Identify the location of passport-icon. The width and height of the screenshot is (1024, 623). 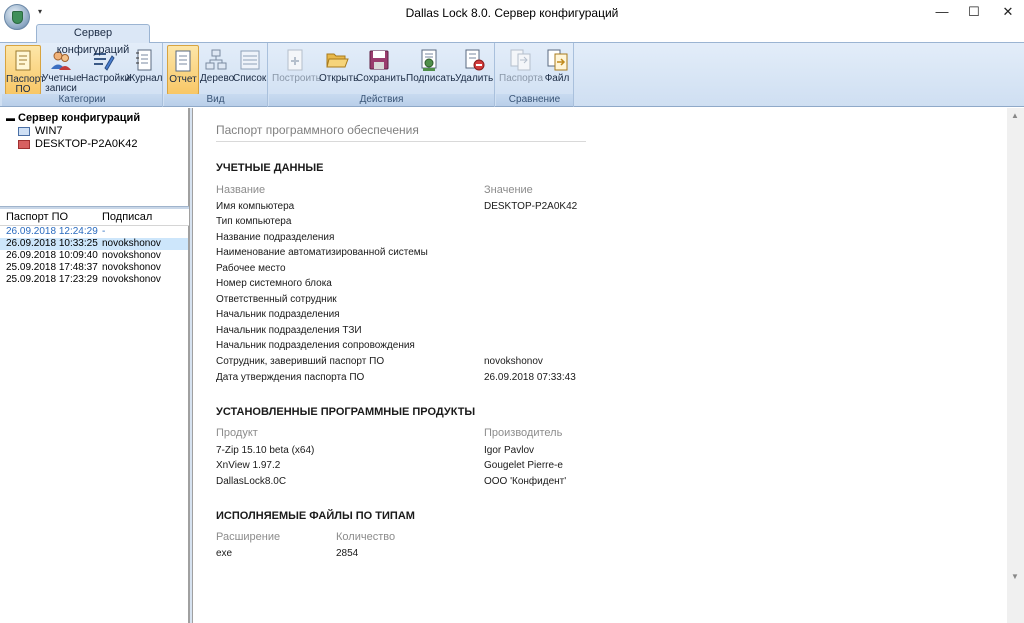
(23, 61).